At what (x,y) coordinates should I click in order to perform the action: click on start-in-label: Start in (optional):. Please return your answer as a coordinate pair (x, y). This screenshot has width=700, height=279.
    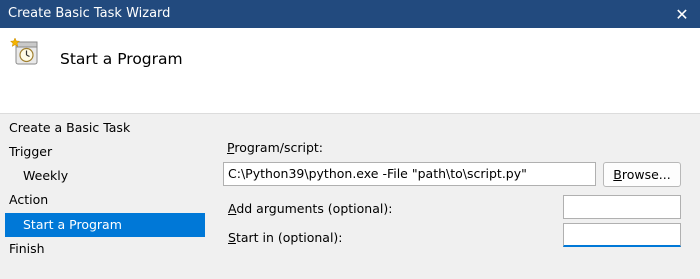
    Looking at the image, I should click on (285, 237).